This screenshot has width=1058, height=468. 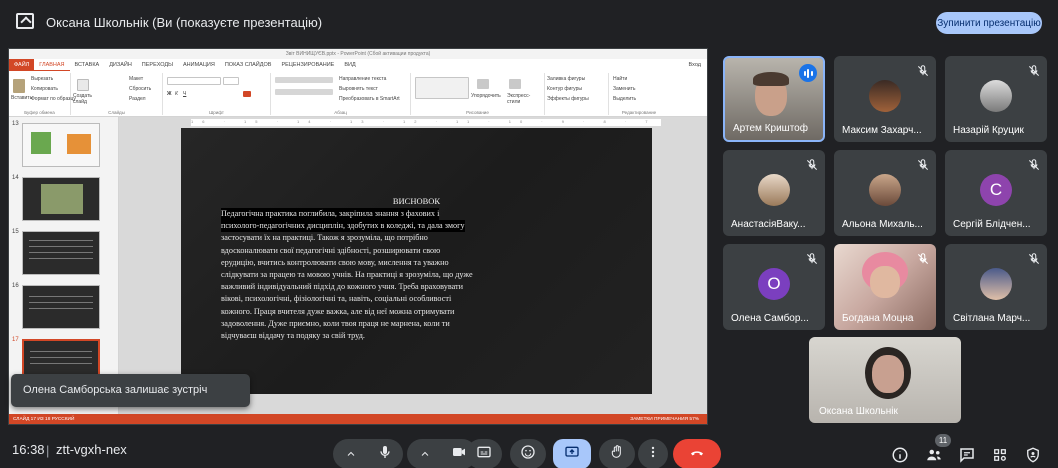 I want to click on slide-thumbnails: 13 14 15 16 17, so click(x=64, y=265).